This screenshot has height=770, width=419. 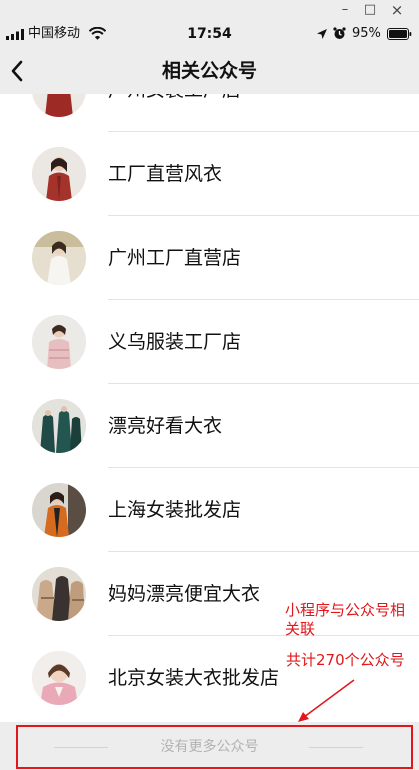 What do you see at coordinates (370, 10) in the screenshot?
I see `maximize-button: □` at bounding box center [370, 10].